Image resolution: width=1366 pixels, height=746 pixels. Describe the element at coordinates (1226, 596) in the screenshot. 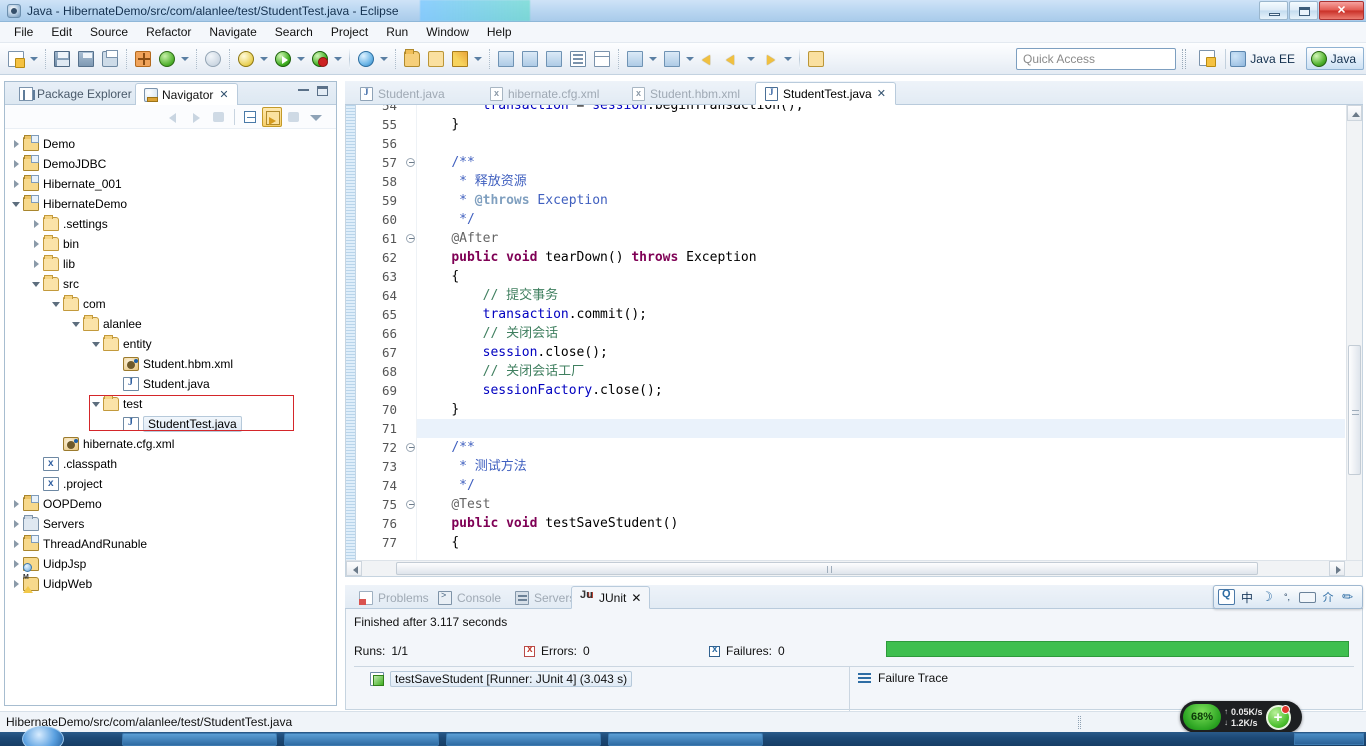

I see `qq-pinyin-logo-icon` at that location.